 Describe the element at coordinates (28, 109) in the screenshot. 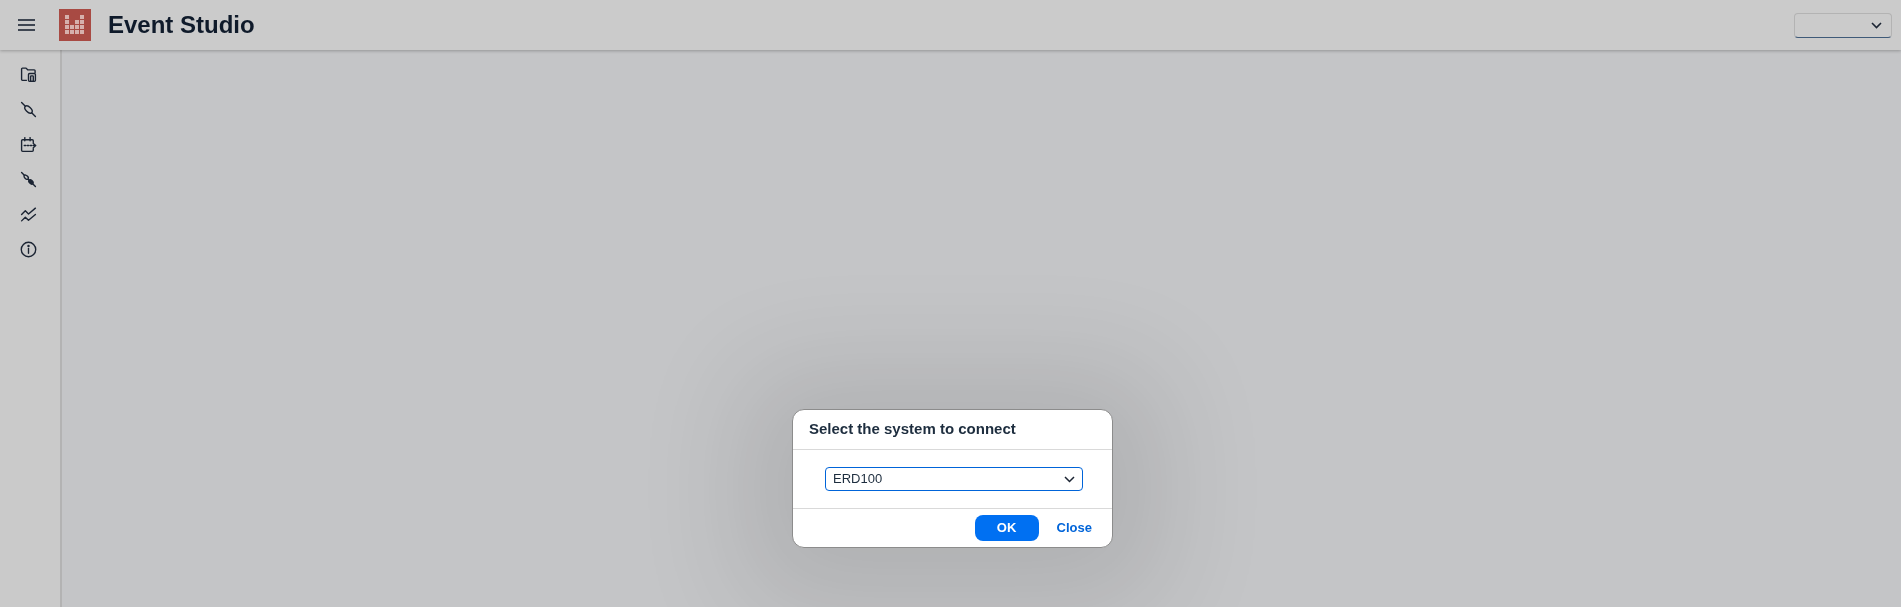

I see `capsule-line-icon` at that location.